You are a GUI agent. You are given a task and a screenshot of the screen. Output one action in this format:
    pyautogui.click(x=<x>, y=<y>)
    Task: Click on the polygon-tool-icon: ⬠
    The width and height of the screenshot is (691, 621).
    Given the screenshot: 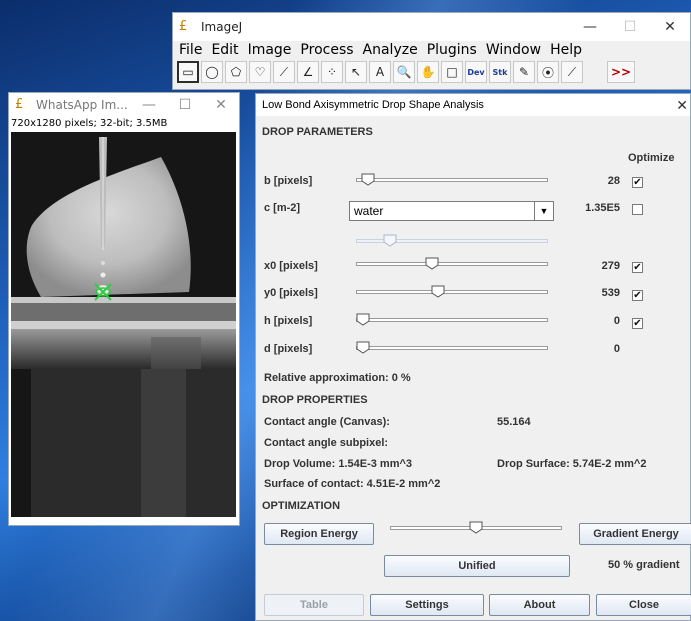 What is the action you would take?
    pyautogui.click(x=236, y=72)
    